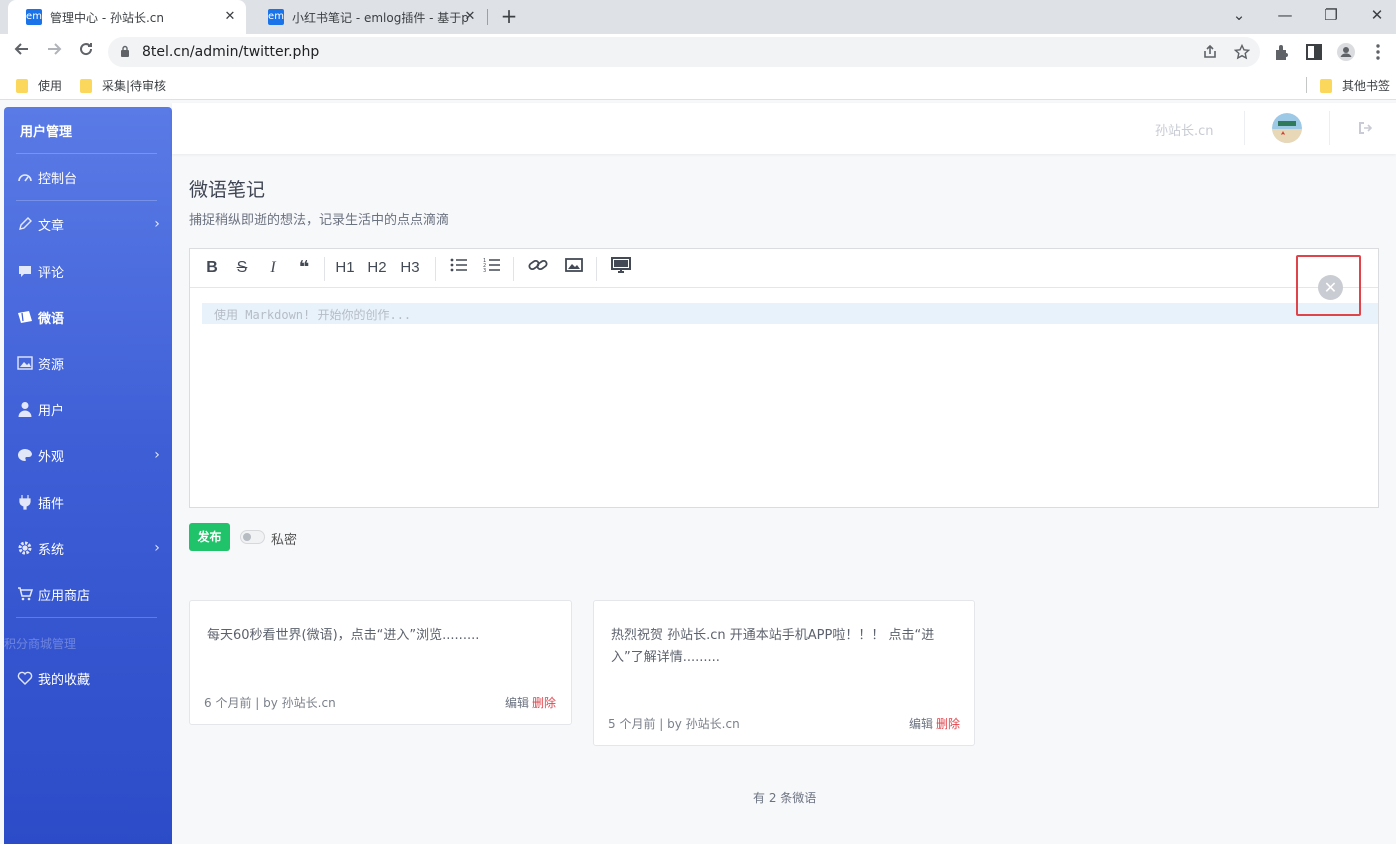  Describe the element at coordinates (538, 265) in the screenshot. I see `link-icon` at that location.